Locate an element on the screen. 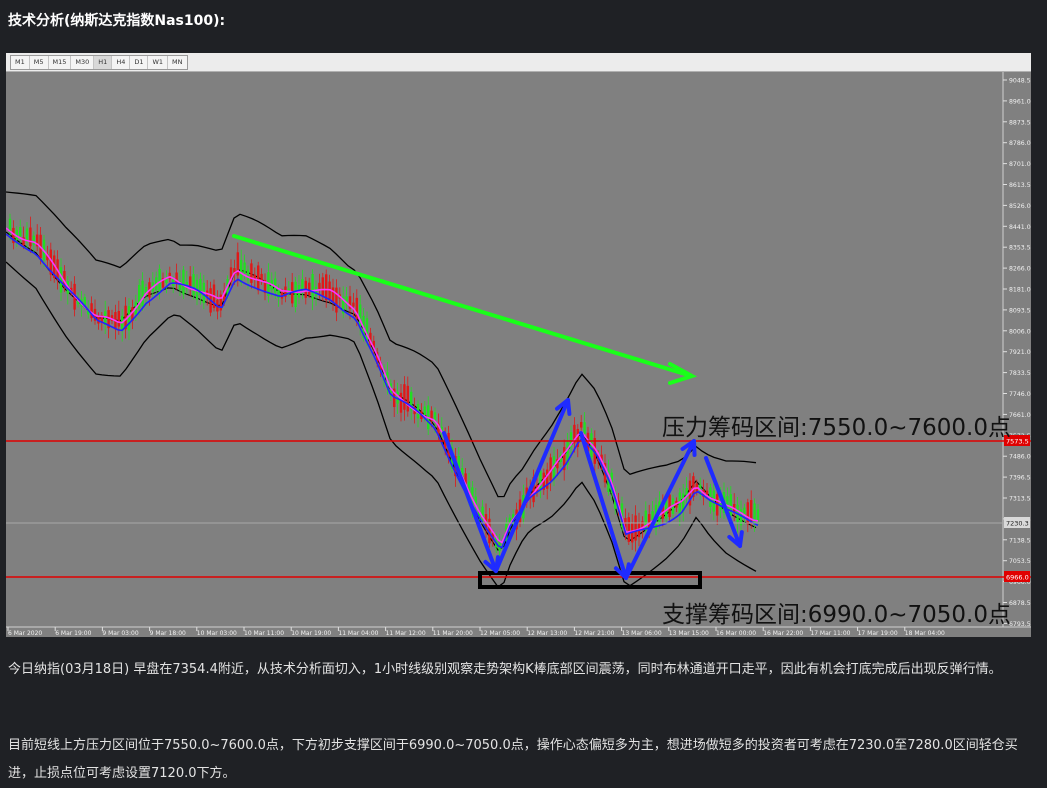 Image resolution: width=1047 pixels, height=788 pixels. price-axis-label: 8961.0 is located at coordinates (1020, 101).